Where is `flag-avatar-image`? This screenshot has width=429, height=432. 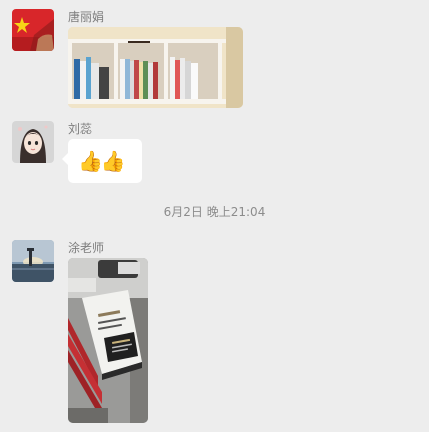 flag-avatar-image is located at coordinates (33, 30).